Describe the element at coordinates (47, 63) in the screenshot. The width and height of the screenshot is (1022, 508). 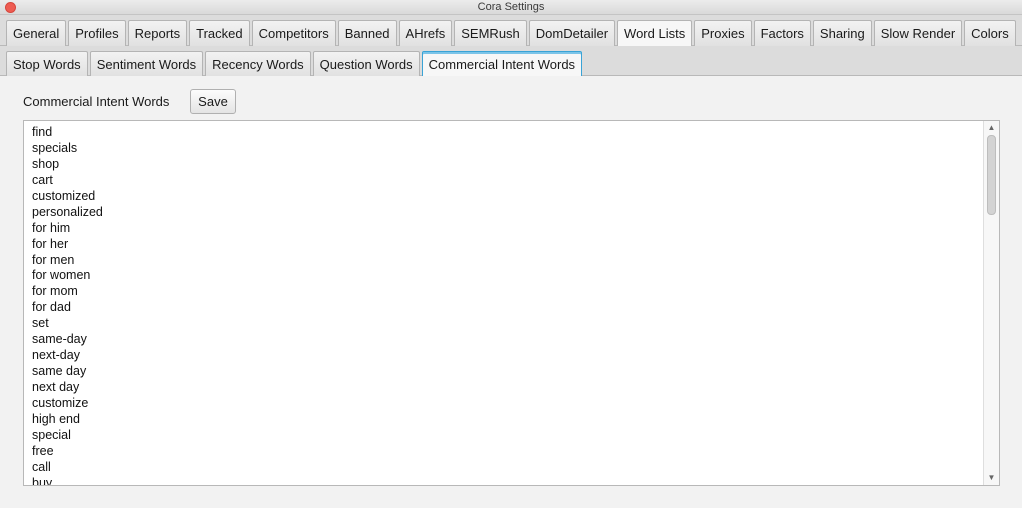
I see `subtab-stop-words: Stop Words` at that location.